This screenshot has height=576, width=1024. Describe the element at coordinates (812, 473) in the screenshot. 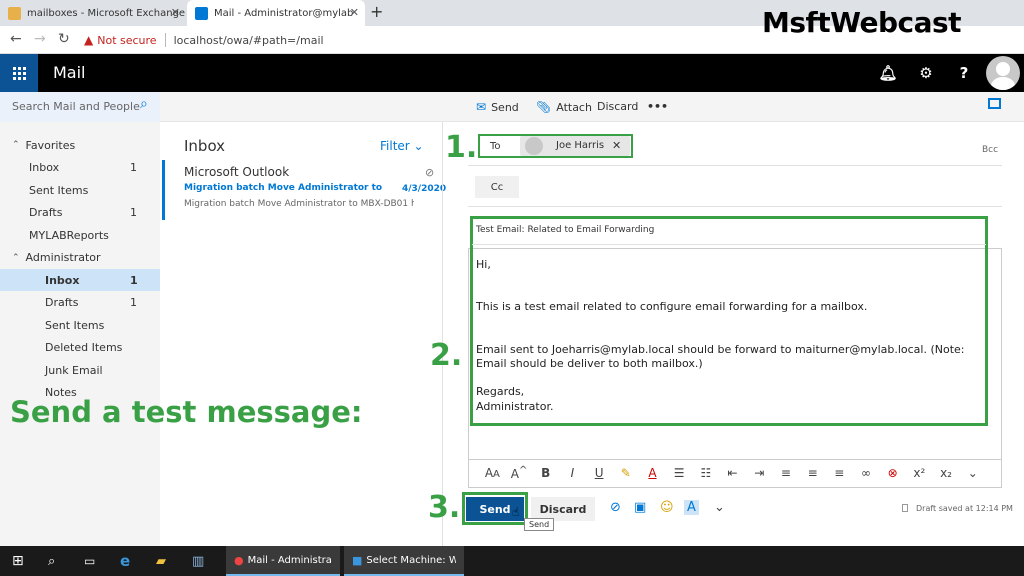

I see `align-center-icon: ≡` at that location.